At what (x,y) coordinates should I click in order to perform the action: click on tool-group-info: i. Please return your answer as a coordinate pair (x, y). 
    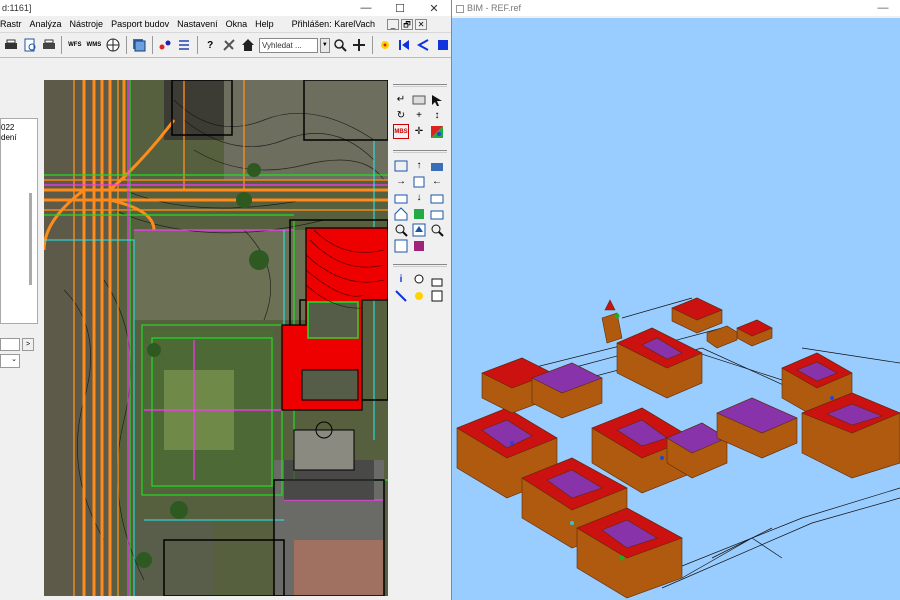
    Looking at the image, I should click on (420, 285).